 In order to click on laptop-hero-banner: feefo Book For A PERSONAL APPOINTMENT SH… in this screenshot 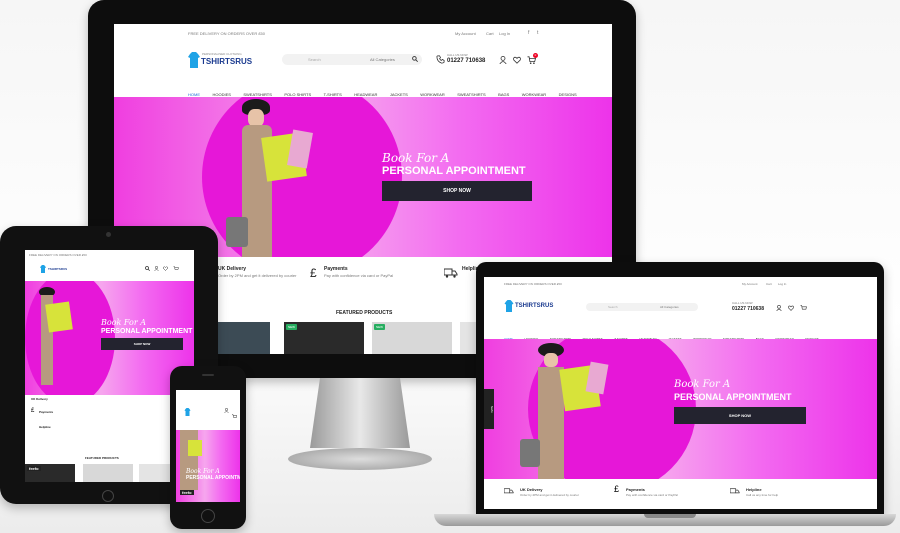, I will do `click(680, 409)`.